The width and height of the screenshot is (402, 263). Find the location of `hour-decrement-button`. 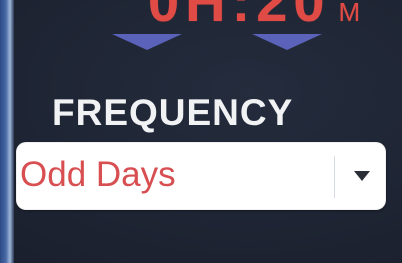

hour-decrement-button is located at coordinates (147, 42).